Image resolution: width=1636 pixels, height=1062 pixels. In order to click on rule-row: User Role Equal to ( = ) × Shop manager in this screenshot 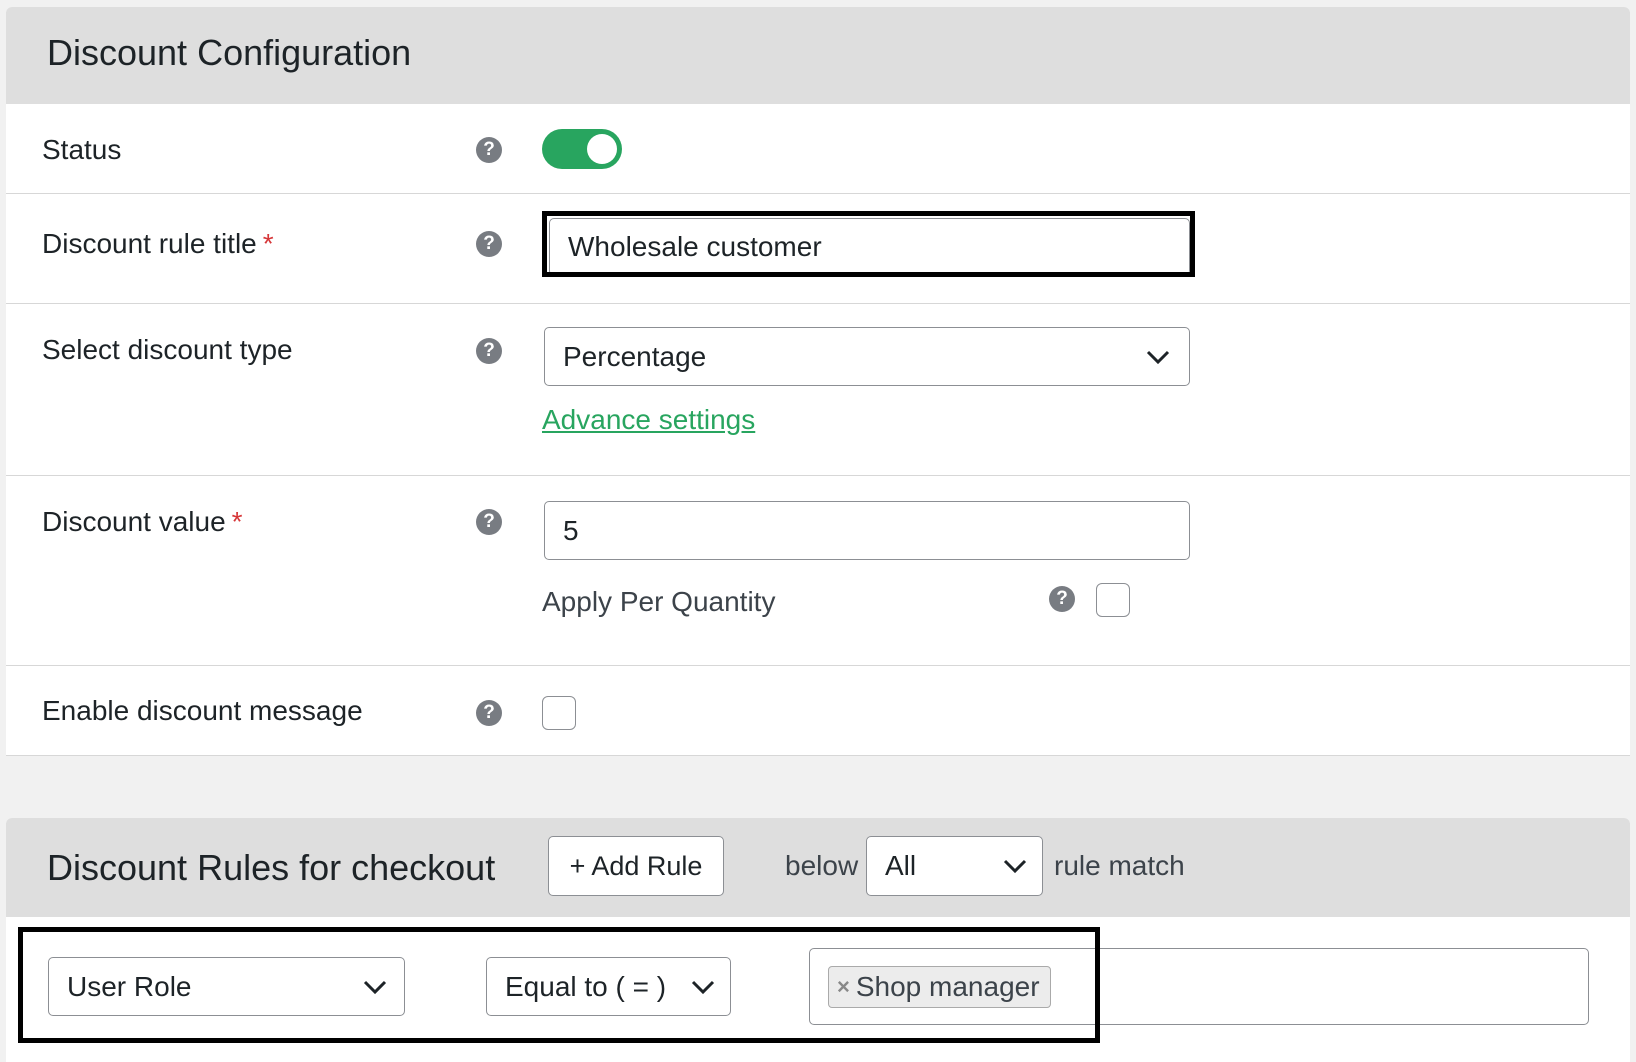, I will do `click(818, 989)`.